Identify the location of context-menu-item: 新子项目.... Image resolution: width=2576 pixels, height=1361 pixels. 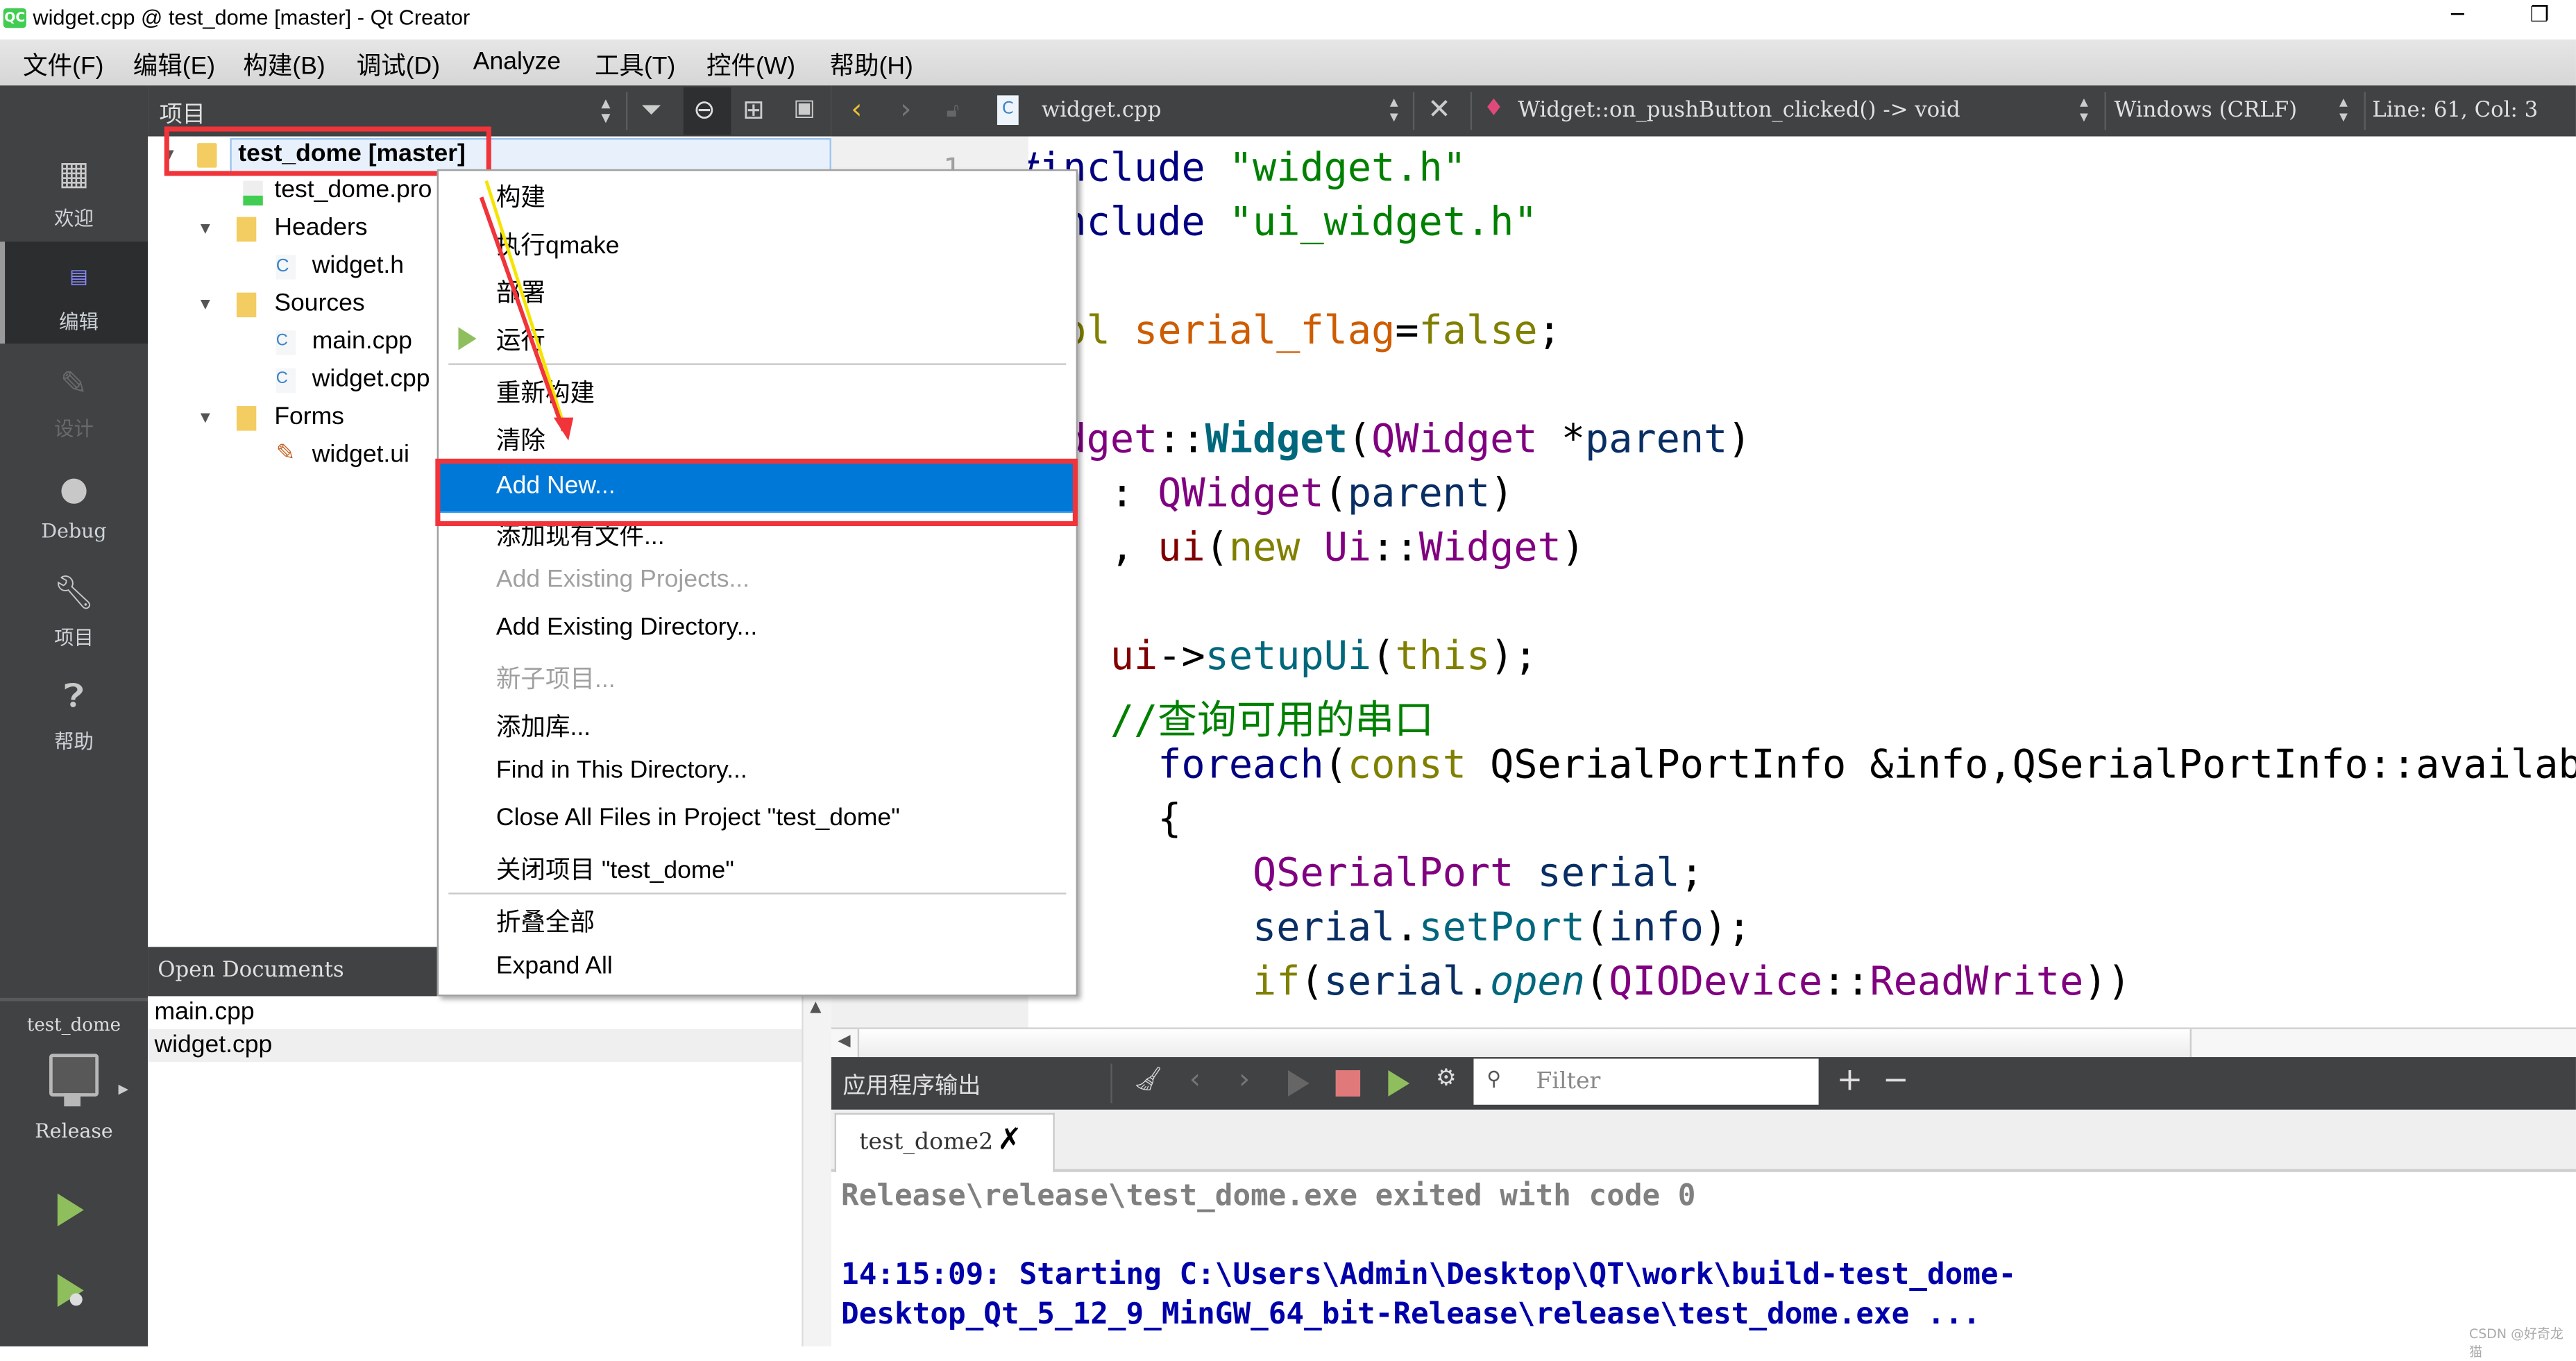
(757, 676).